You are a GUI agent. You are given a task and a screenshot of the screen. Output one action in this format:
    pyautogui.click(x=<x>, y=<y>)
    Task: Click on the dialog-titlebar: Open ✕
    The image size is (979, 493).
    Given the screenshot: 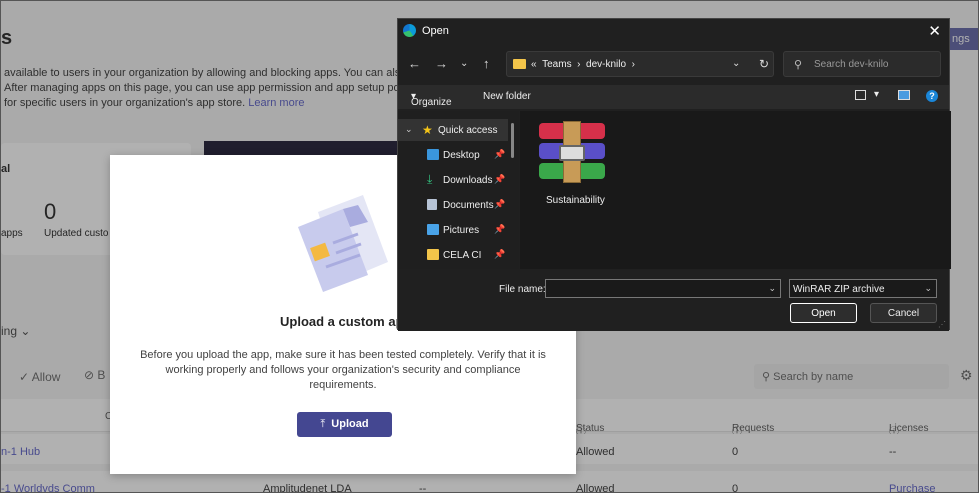 What is the action you would take?
    pyautogui.click(x=673, y=31)
    